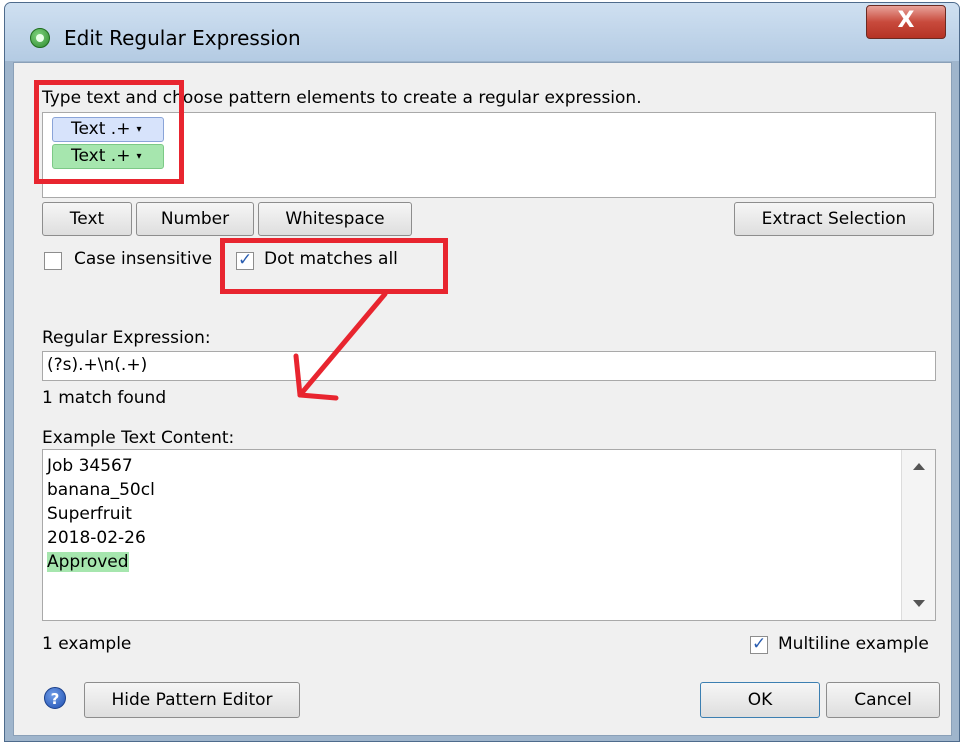 The width and height of the screenshot is (962, 744). I want to click on annotation-arrow, so click(340, 346).